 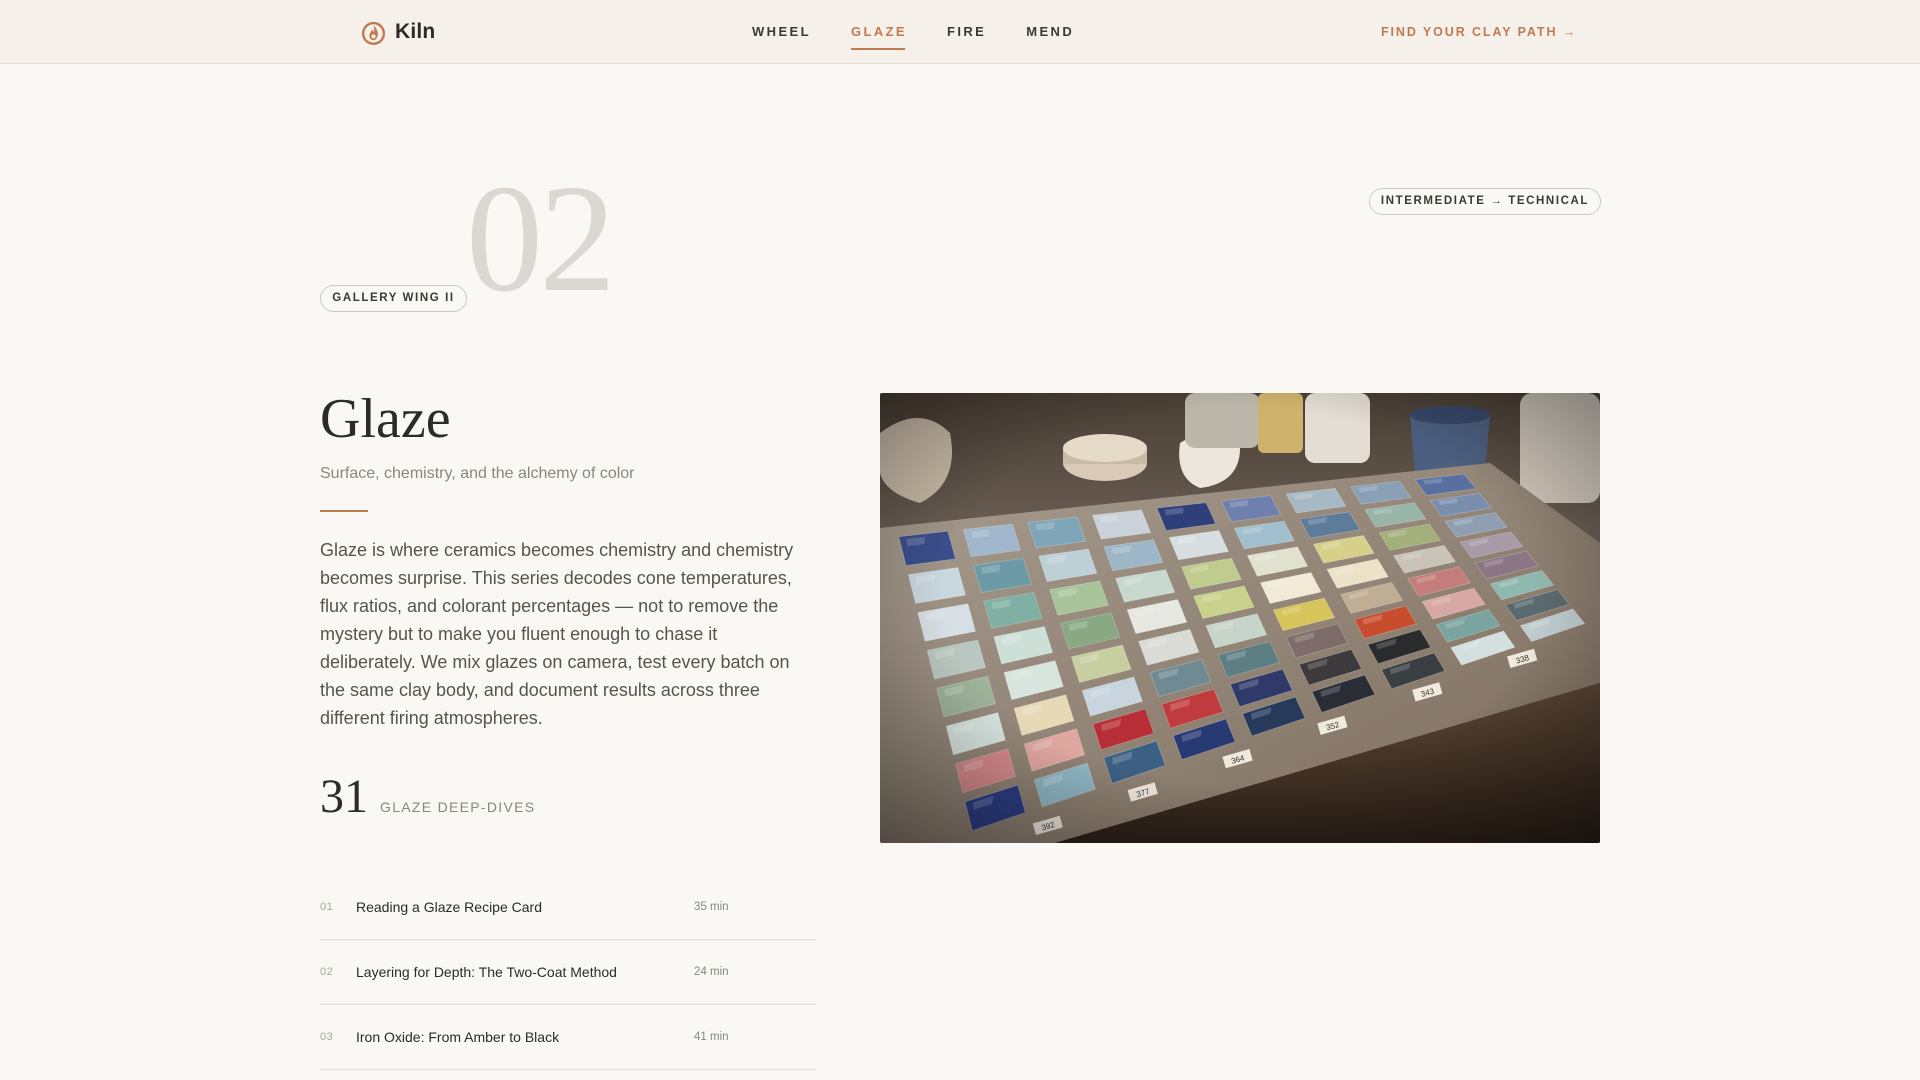 What do you see at coordinates (568, 907) in the screenshot?
I see `lesson-row: 01 Reading a Glaze Recipe Card 35 min` at bounding box center [568, 907].